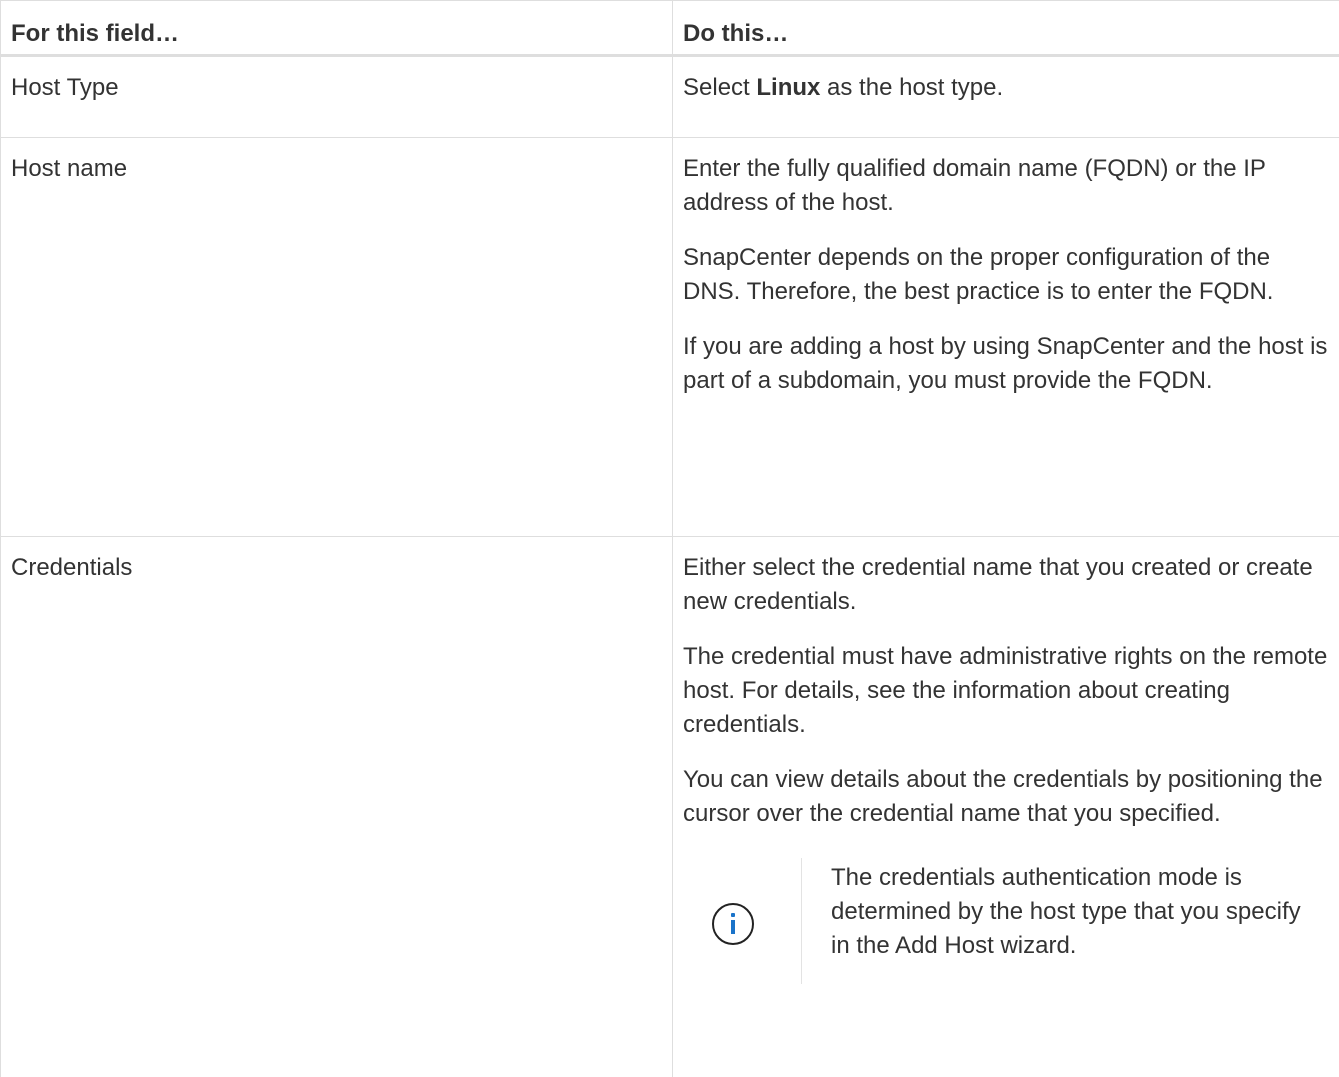 Image resolution: width=1339 pixels, height=1077 pixels. I want to click on info-icon, so click(733, 924).